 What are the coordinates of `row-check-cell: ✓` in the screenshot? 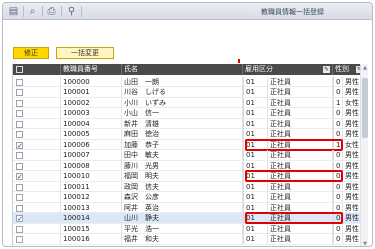 It's located at (37, 218).